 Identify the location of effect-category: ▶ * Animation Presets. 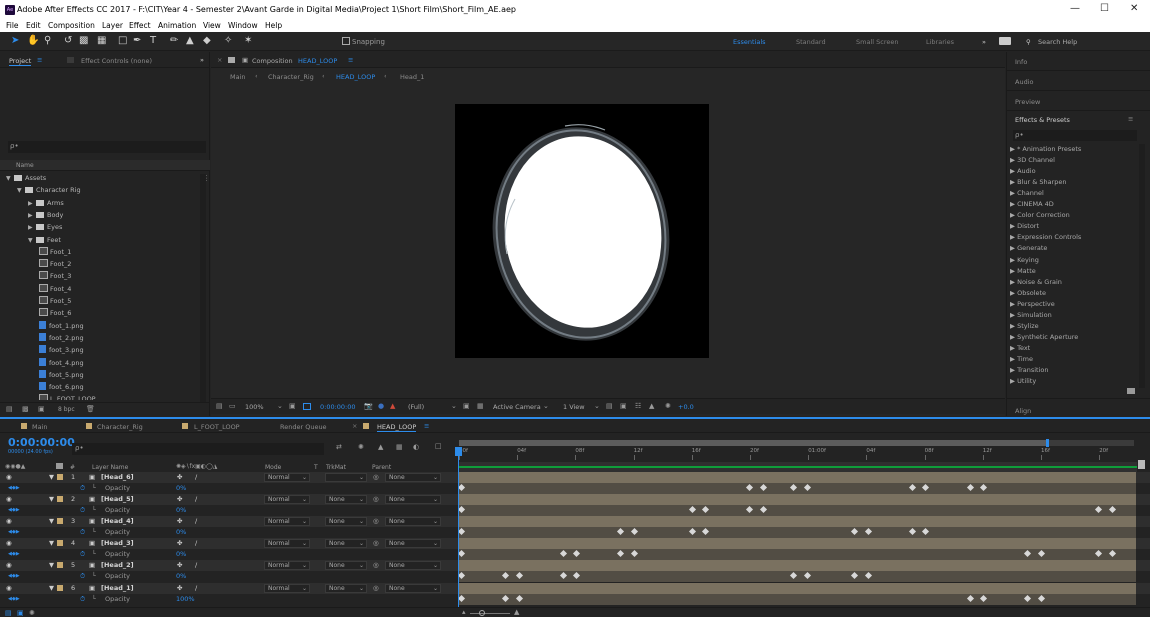
(1045, 149).